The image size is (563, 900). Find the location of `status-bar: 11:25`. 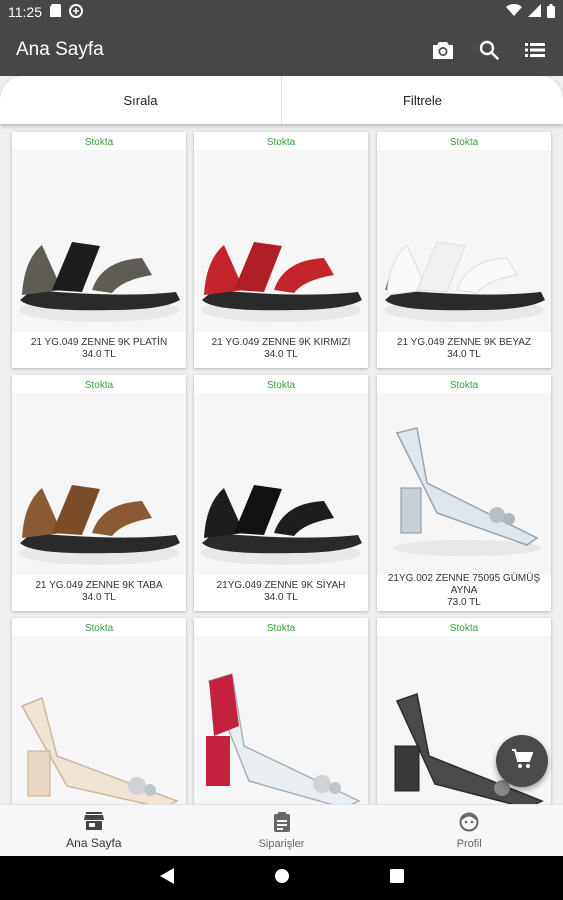

status-bar: 11:25 is located at coordinates (281, 12).